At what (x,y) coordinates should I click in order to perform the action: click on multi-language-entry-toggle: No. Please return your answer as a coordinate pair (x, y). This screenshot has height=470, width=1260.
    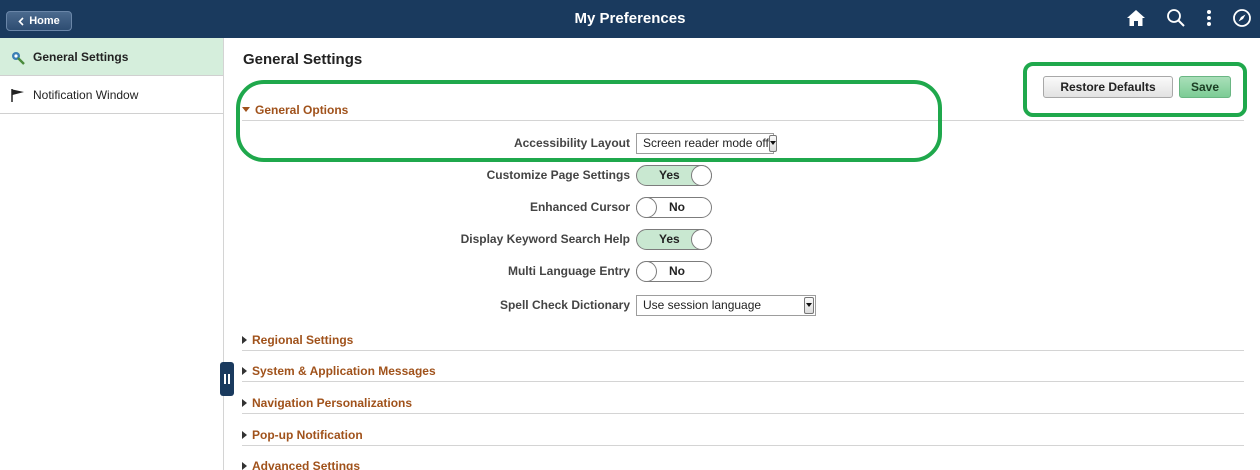
    Looking at the image, I should click on (674, 271).